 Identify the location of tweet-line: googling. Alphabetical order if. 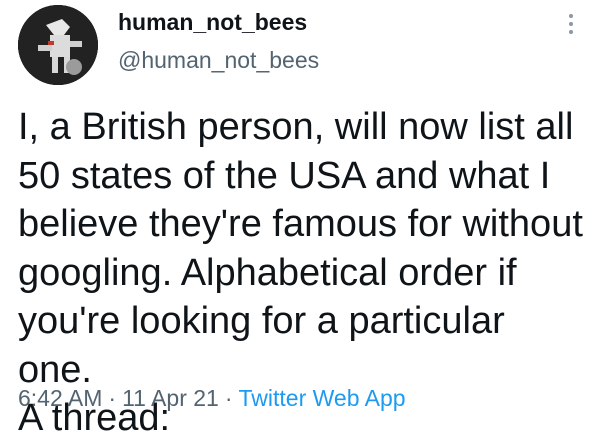
(267, 272).